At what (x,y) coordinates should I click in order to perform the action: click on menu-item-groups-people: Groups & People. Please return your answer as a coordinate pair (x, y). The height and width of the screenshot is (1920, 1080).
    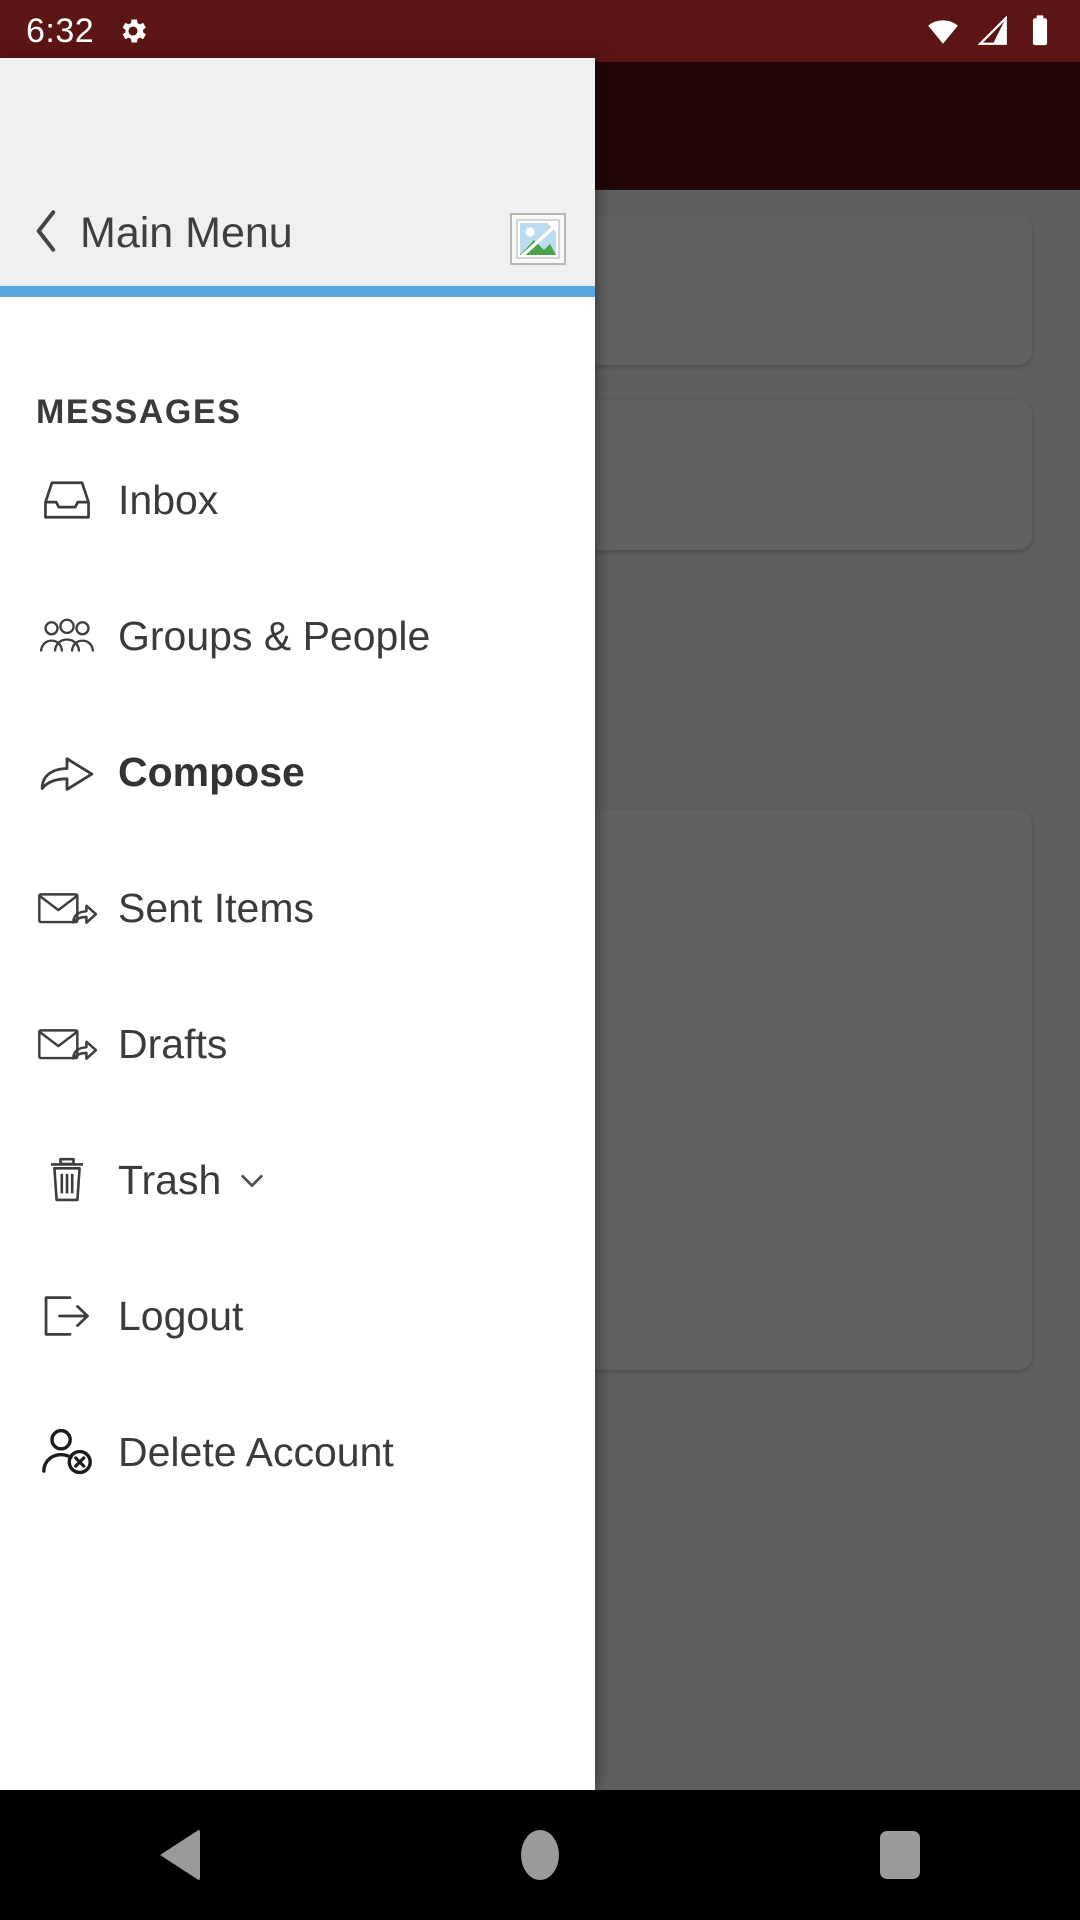
    Looking at the image, I should click on (297, 636).